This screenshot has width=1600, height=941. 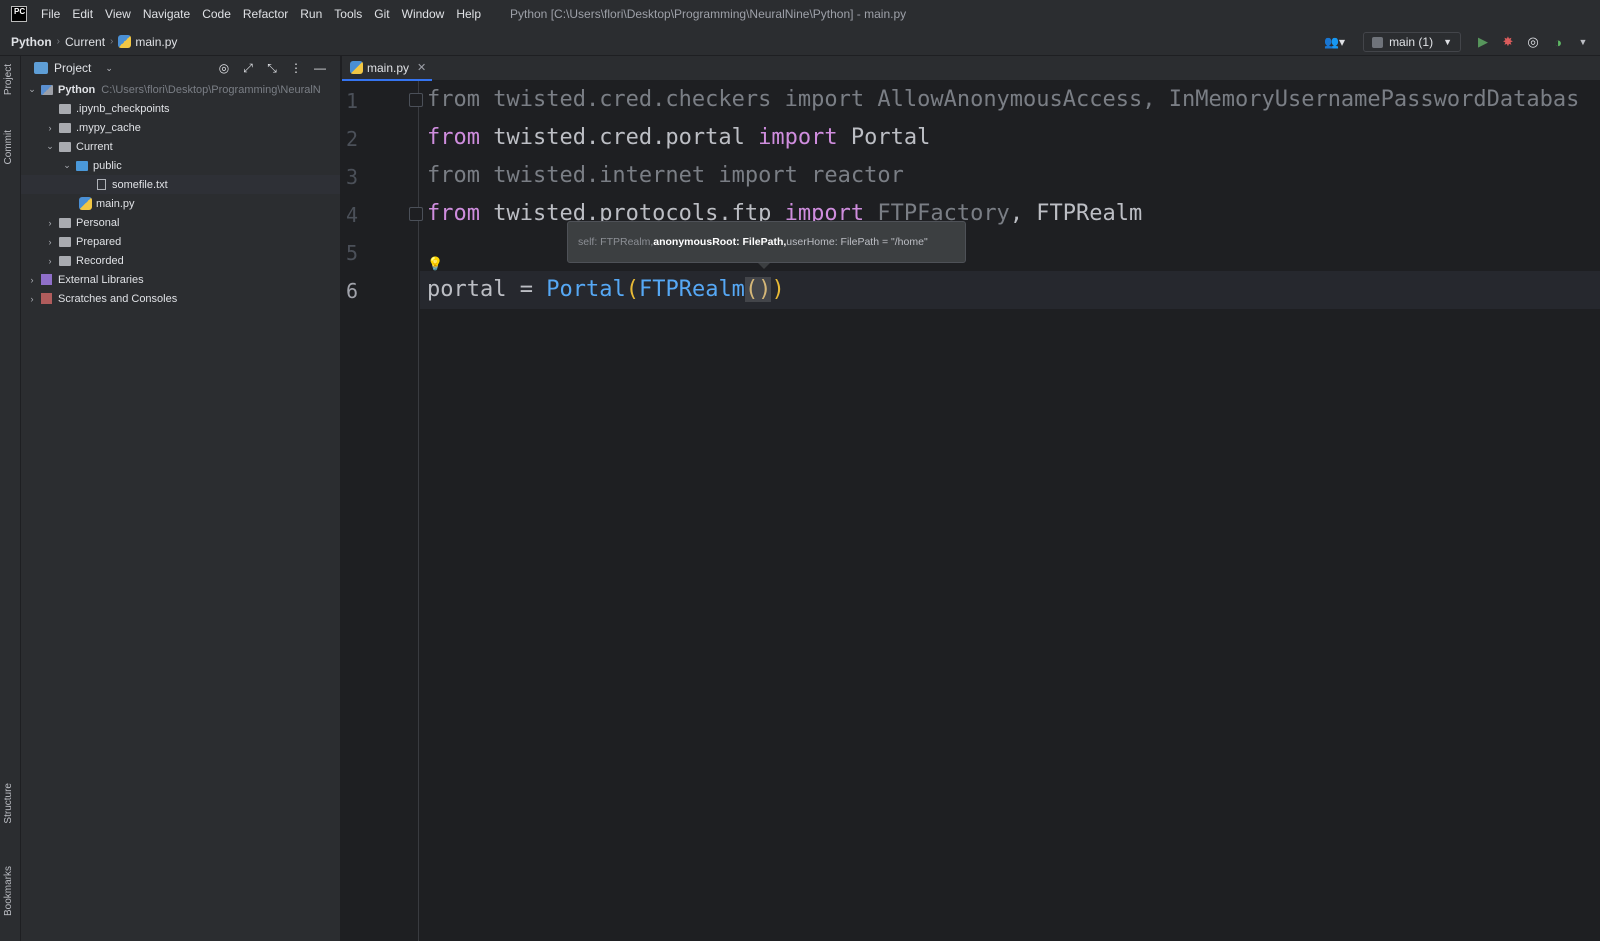 What do you see at coordinates (8, 891) in the screenshot?
I see `tool-tab-bookmarks: Bookmarks` at bounding box center [8, 891].